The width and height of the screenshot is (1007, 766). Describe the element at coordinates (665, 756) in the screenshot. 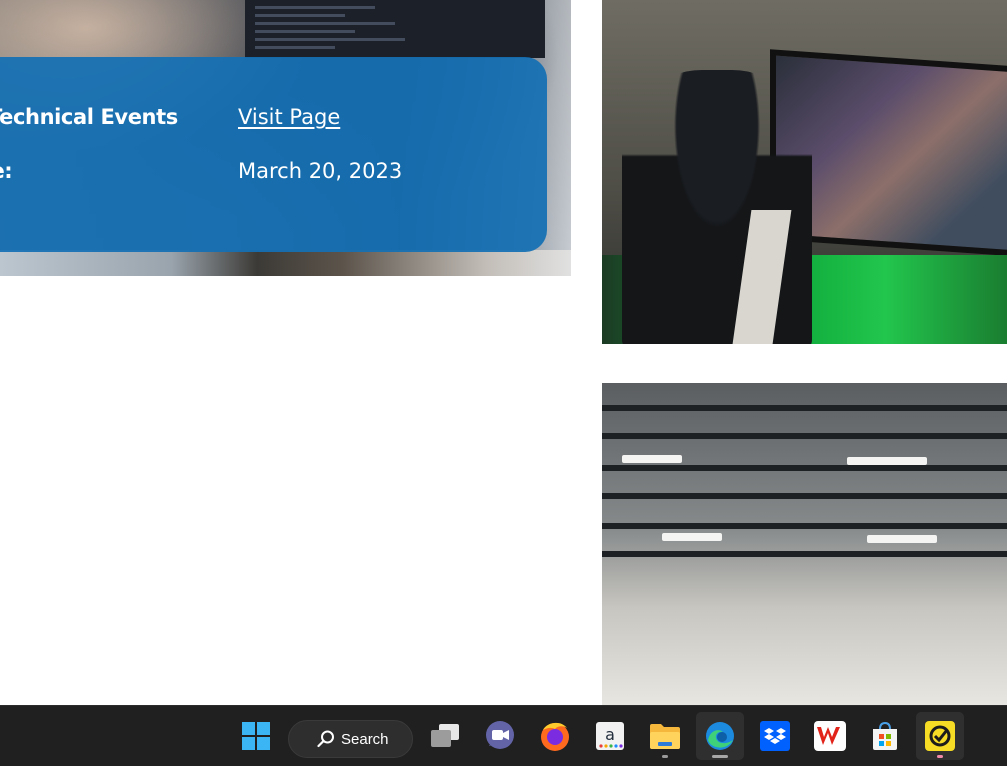

I see `running-indicator` at that location.